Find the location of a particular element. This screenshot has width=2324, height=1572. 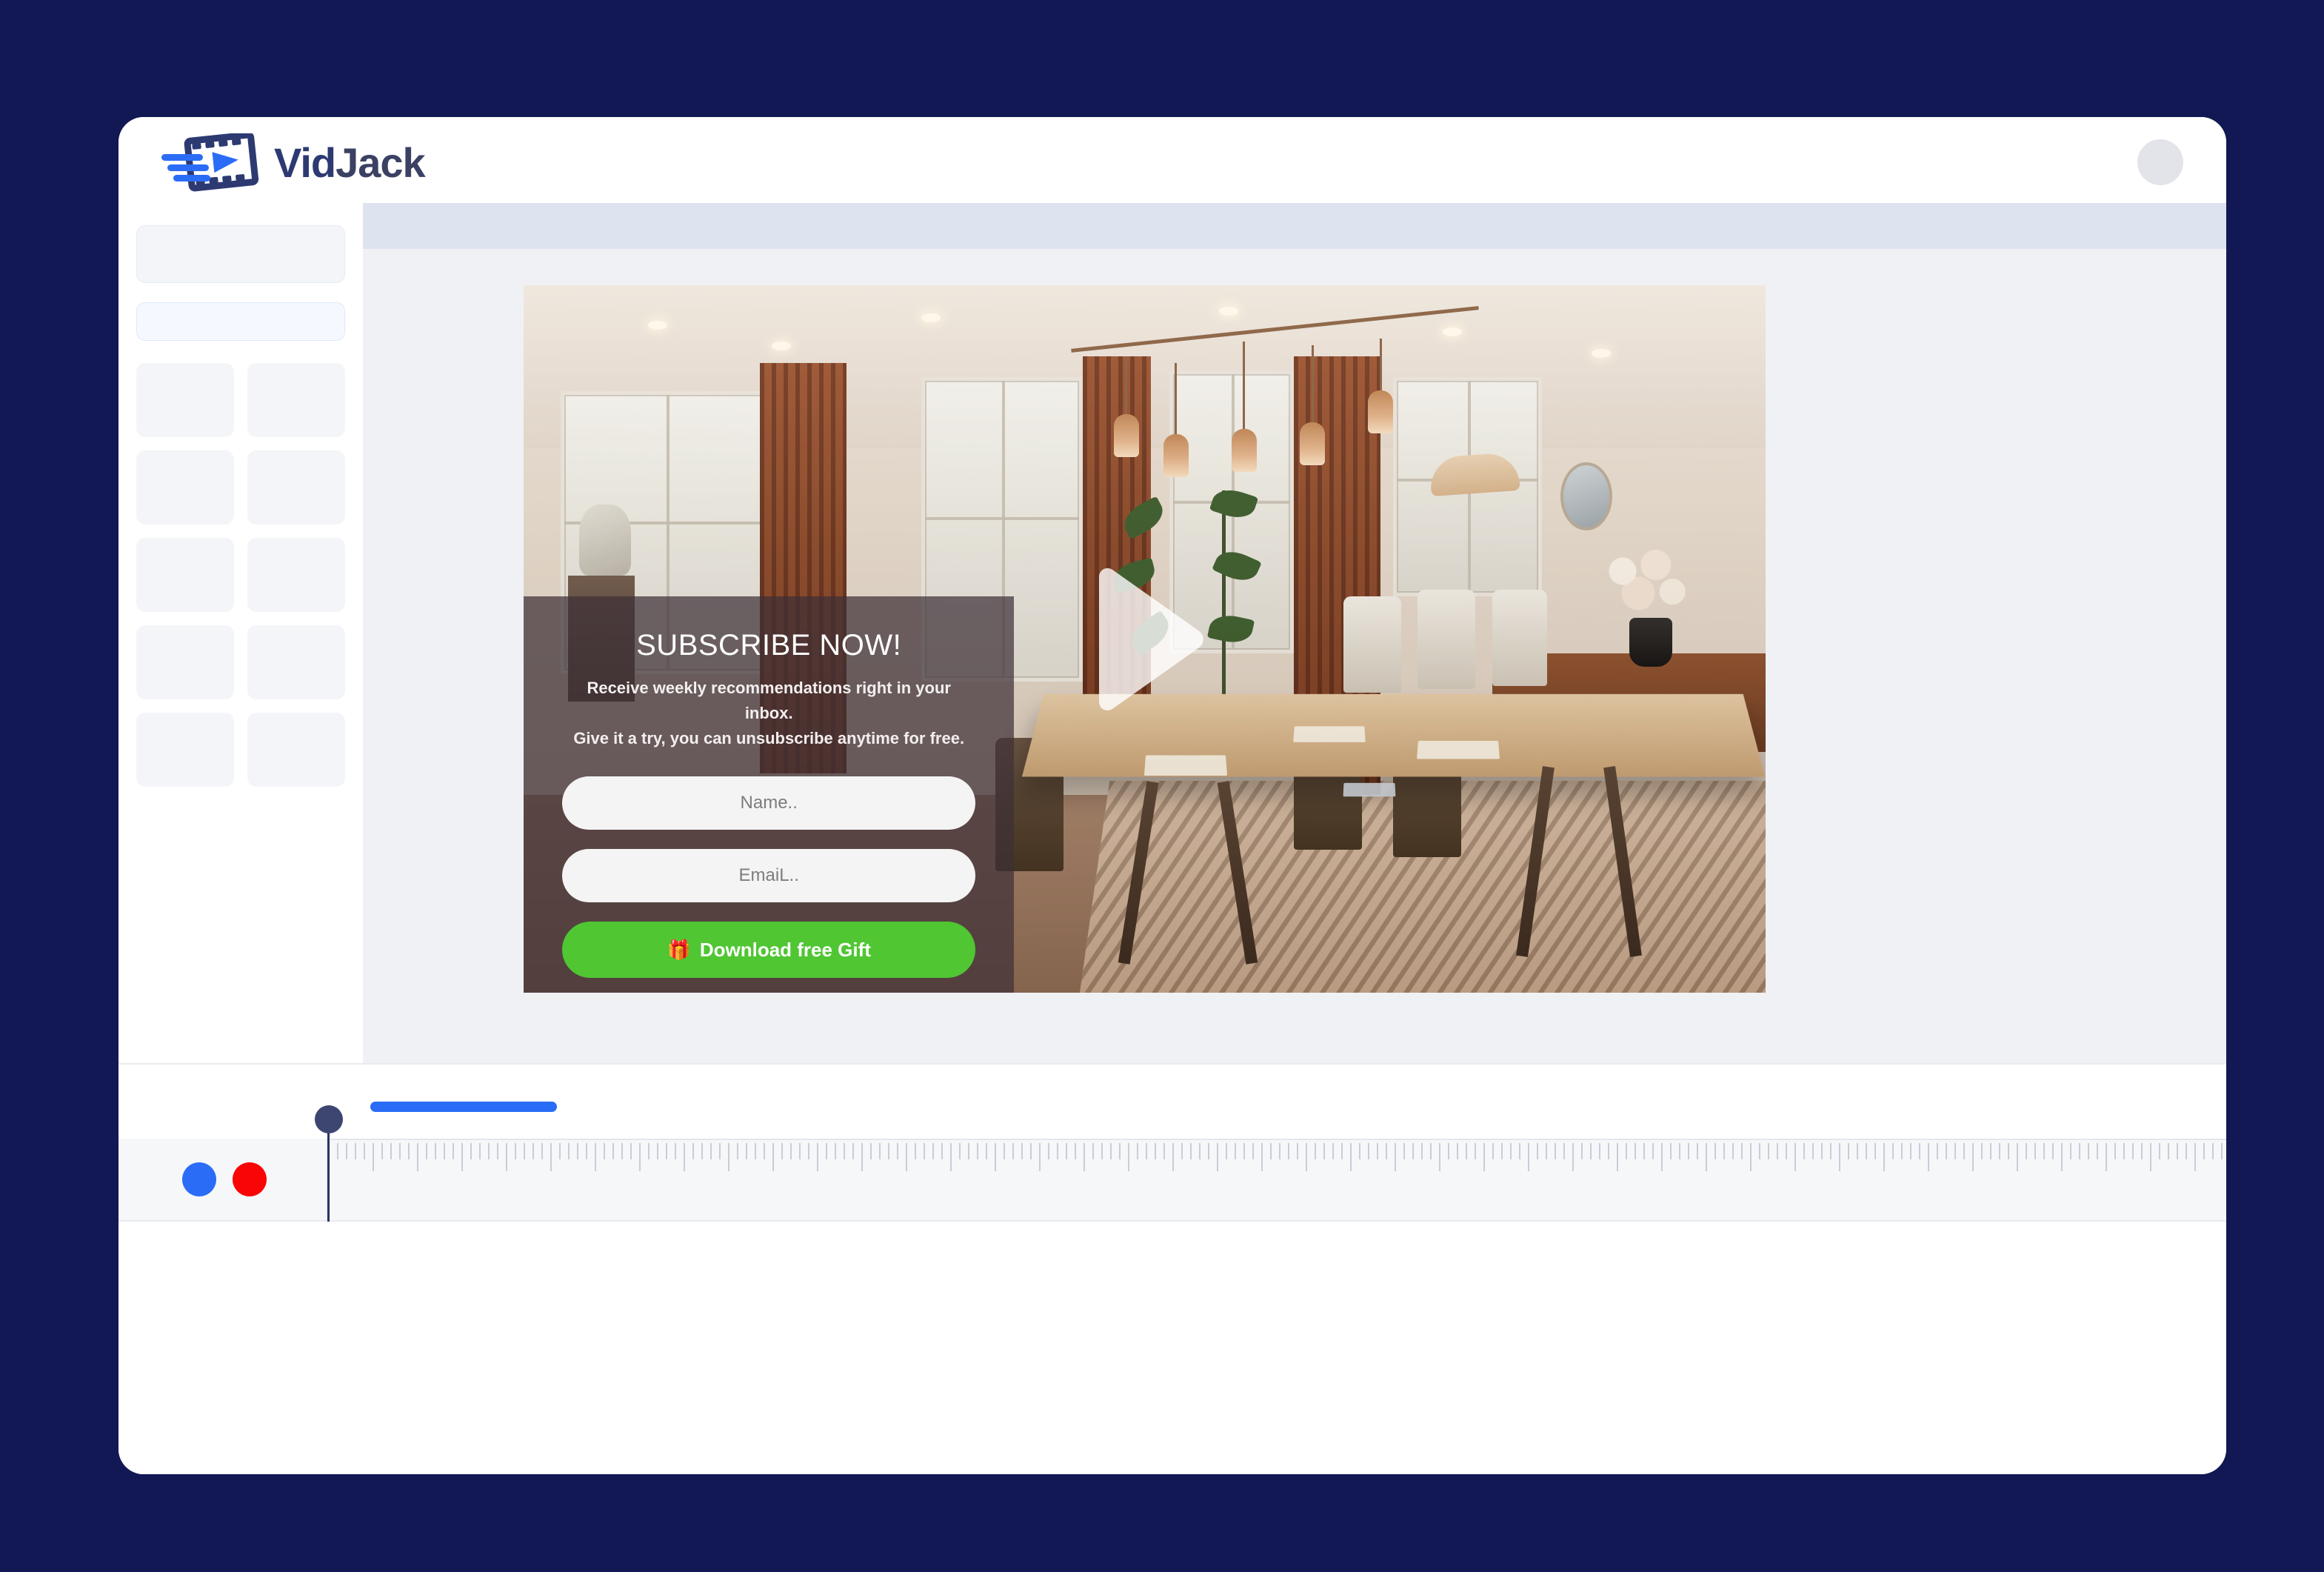

sidebar-card-accent is located at coordinates (240, 321).